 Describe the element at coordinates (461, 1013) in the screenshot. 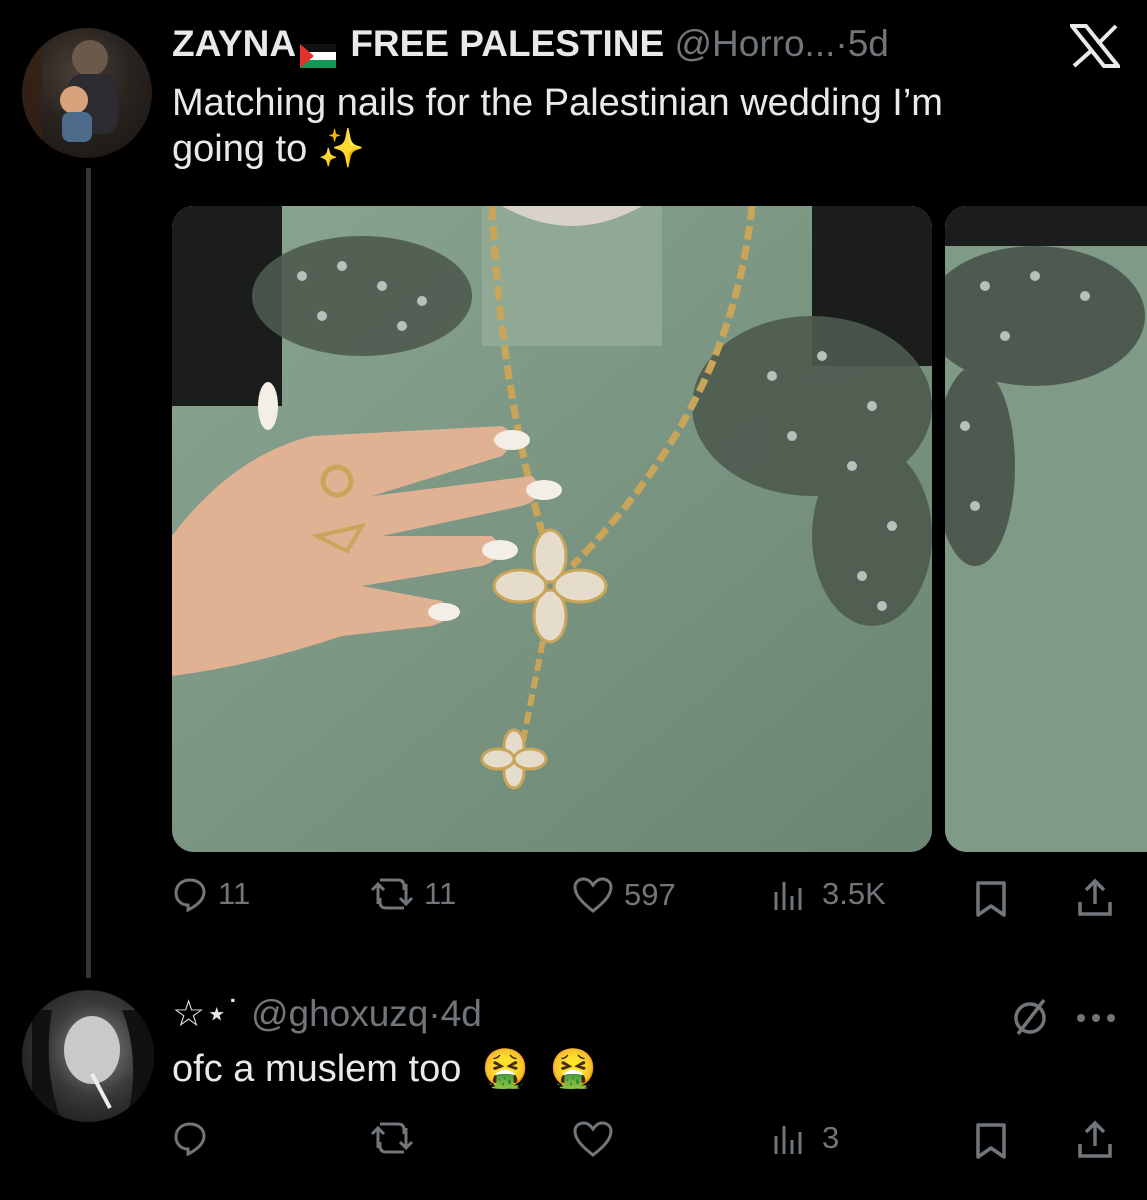

I see `reply-time: 4d` at that location.